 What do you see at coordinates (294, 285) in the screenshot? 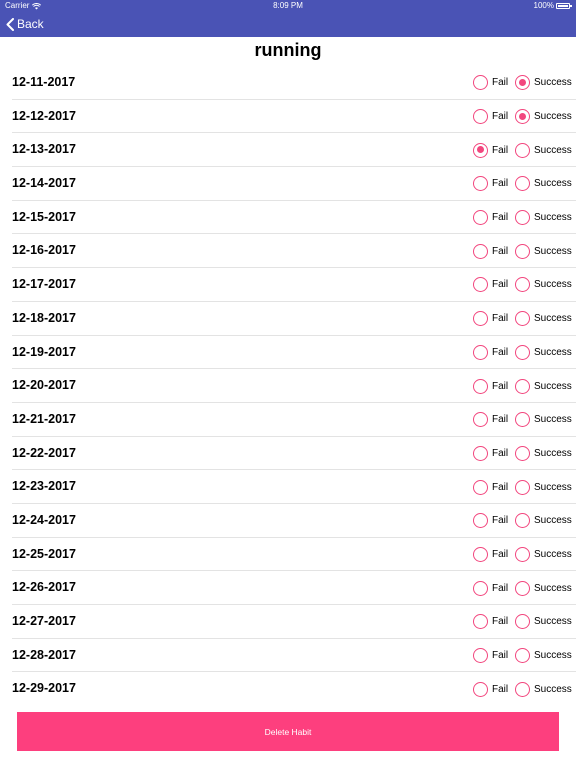
I see `list-item: 12-17-2017 Fail Success` at bounding box center [294, 285].